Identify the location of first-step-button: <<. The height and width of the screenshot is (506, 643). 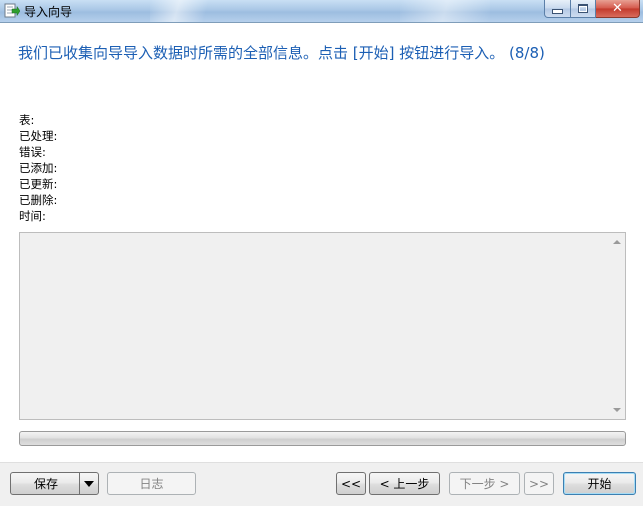
(351, 483).